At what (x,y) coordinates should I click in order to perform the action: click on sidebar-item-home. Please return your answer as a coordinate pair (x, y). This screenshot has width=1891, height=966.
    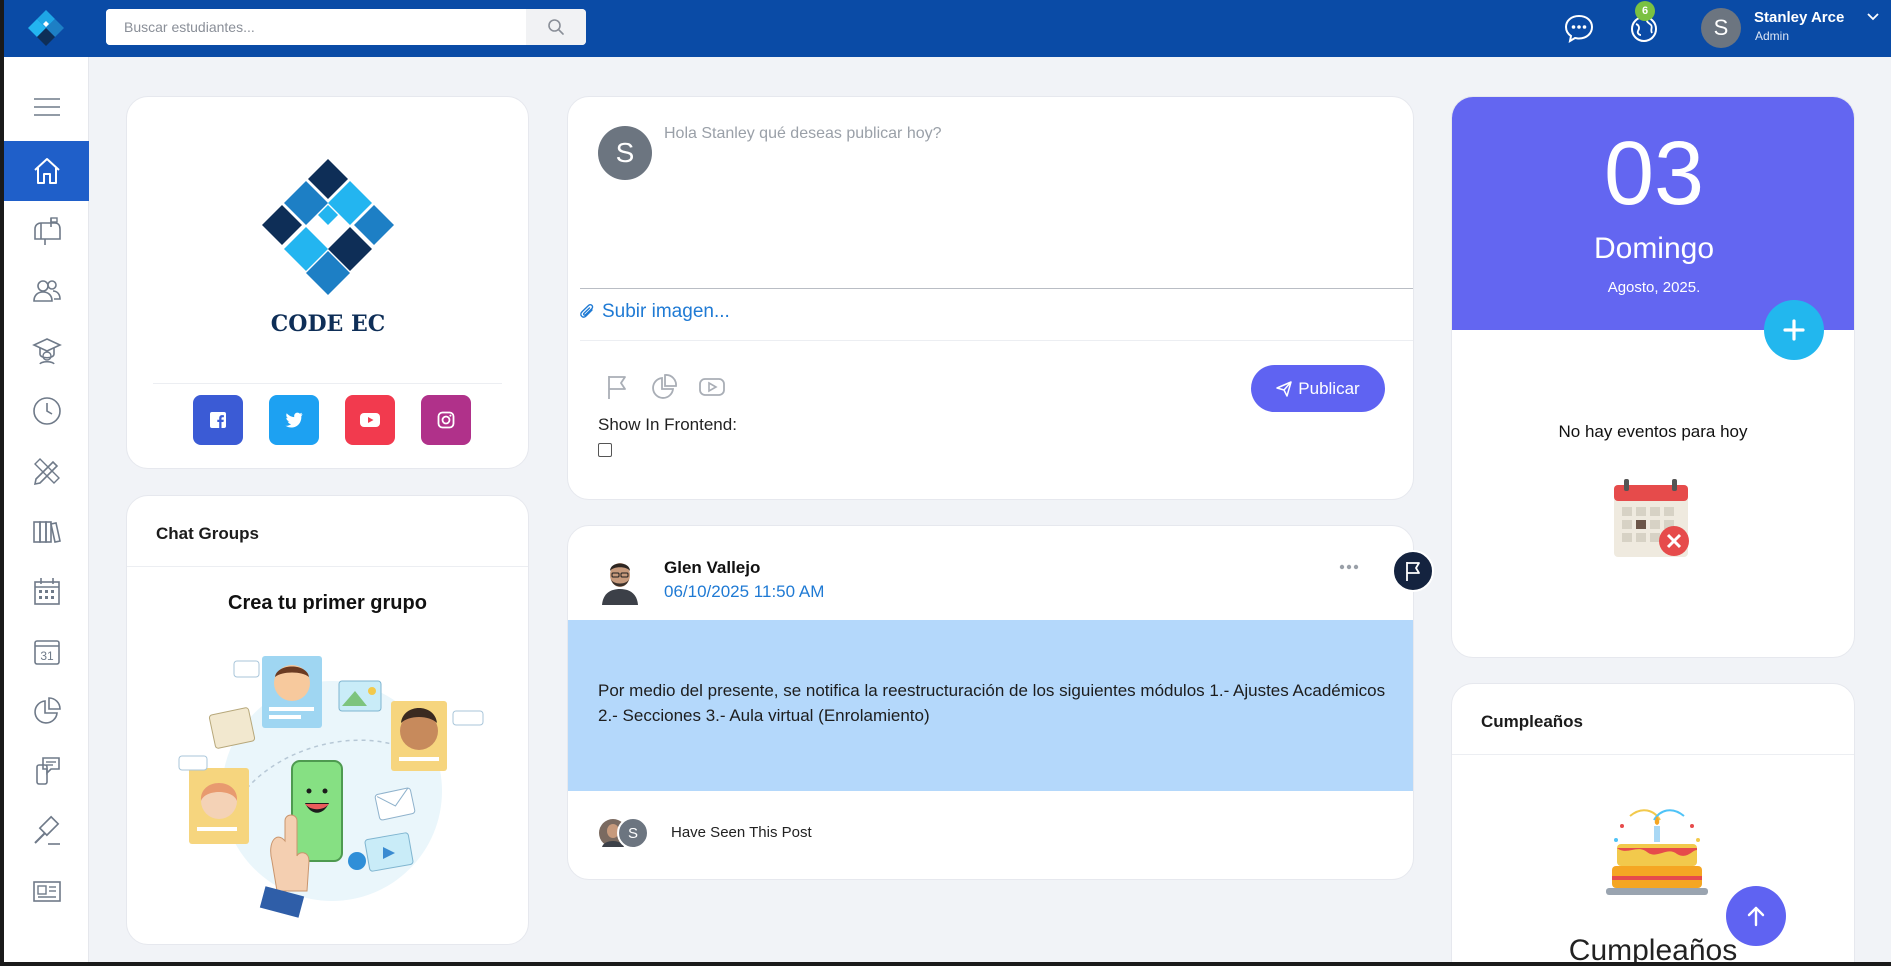
    Looking at the image, I should click on (46, 171).